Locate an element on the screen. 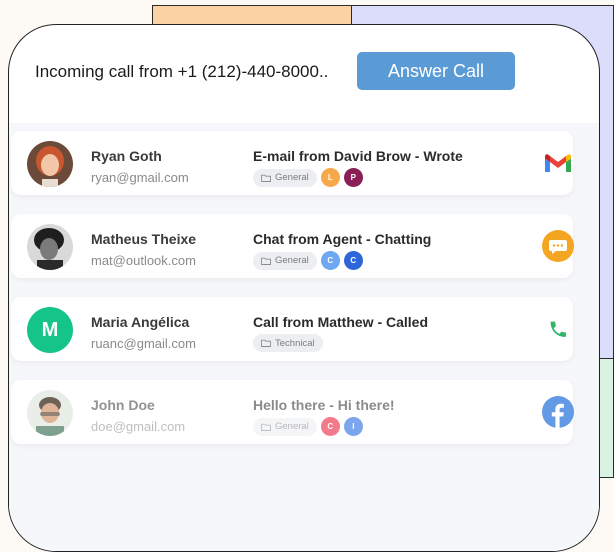 The image size is (614, 552). folder-tag: Technical is located at coordinates (288, 343).